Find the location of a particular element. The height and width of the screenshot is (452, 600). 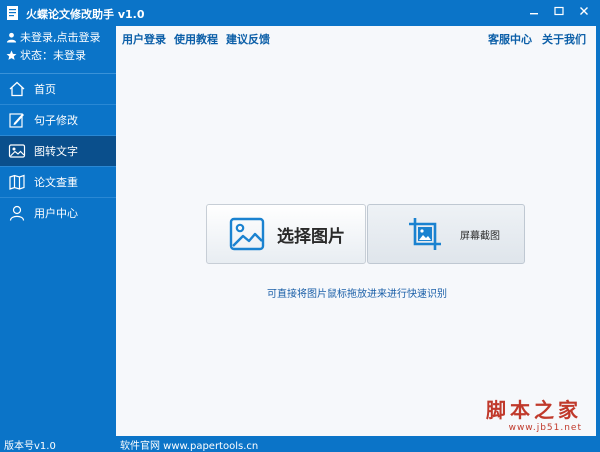

sidebar-item-plagiarism-check: 论文查重 is located at coordinates (58, 181).